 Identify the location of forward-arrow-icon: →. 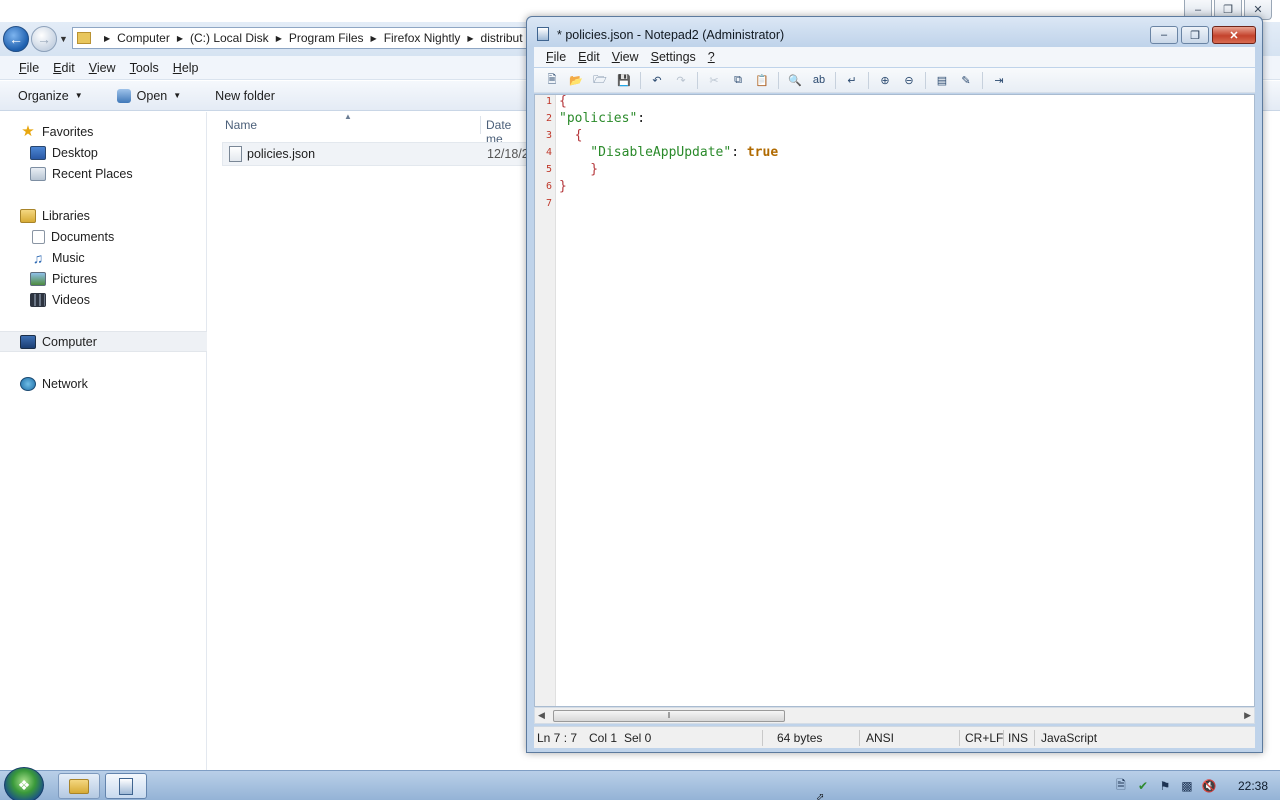
(44, 39).